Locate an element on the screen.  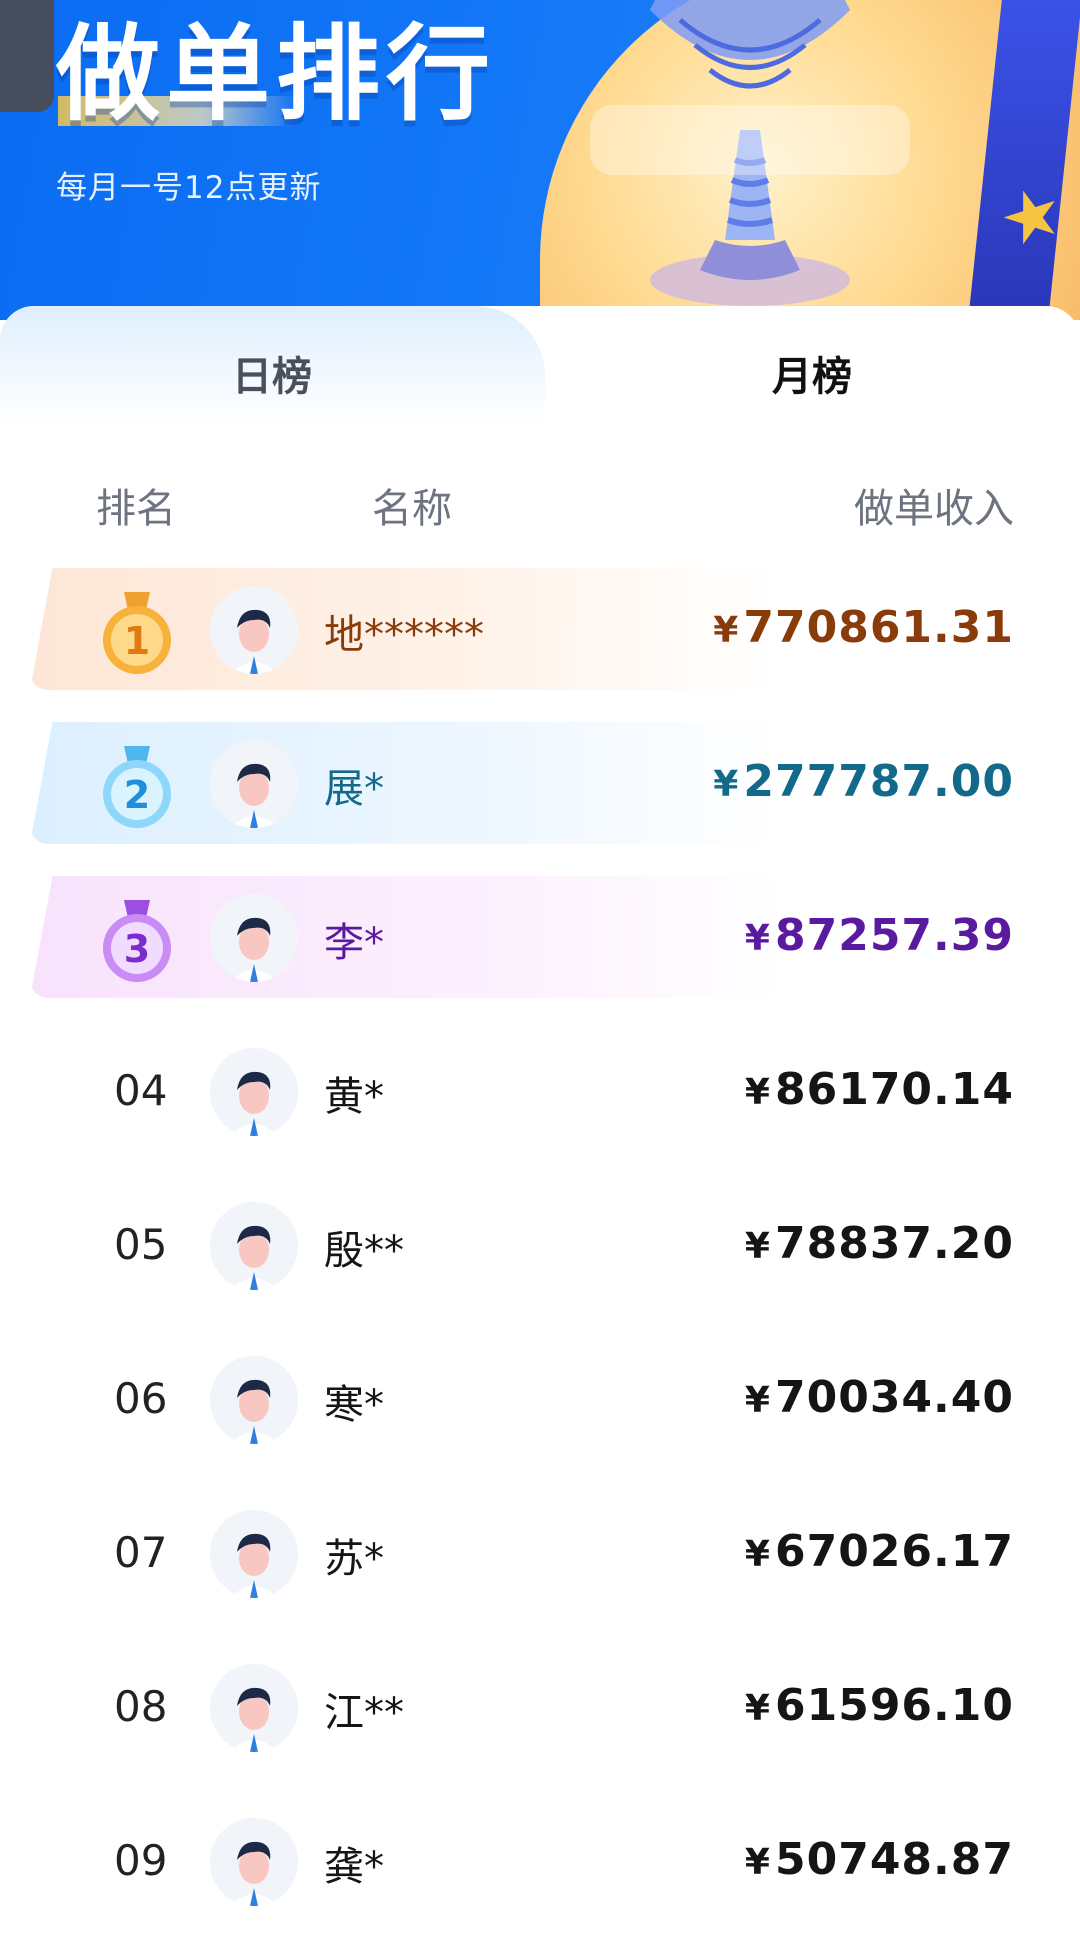
user-name: 地****** is located at coordinates (404, 635).